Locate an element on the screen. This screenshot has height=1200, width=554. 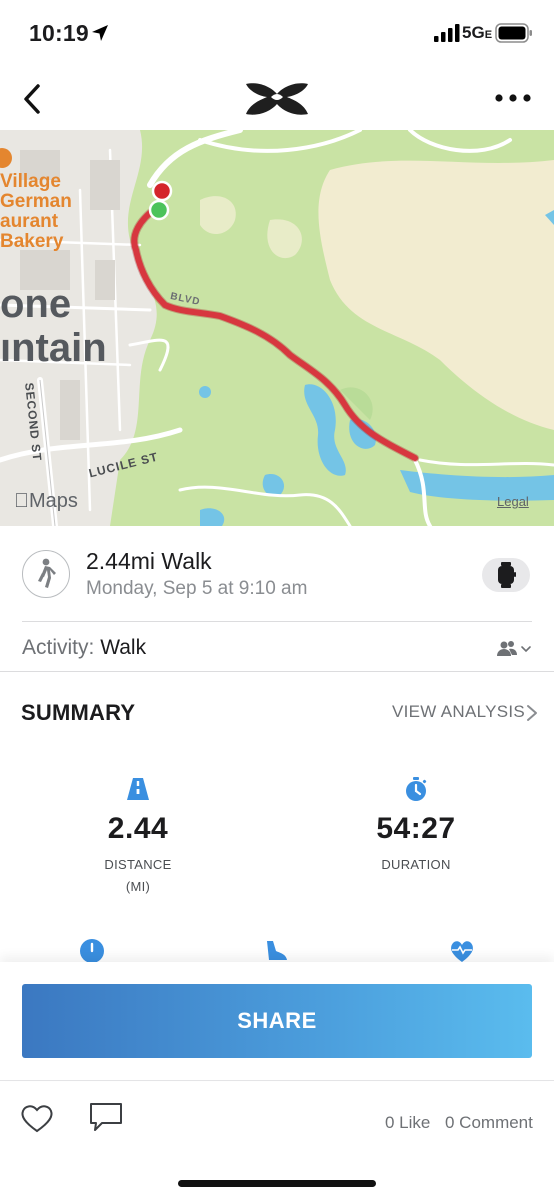
duration-stat: 54:27 DURATION is located at coordinates (416, 826).